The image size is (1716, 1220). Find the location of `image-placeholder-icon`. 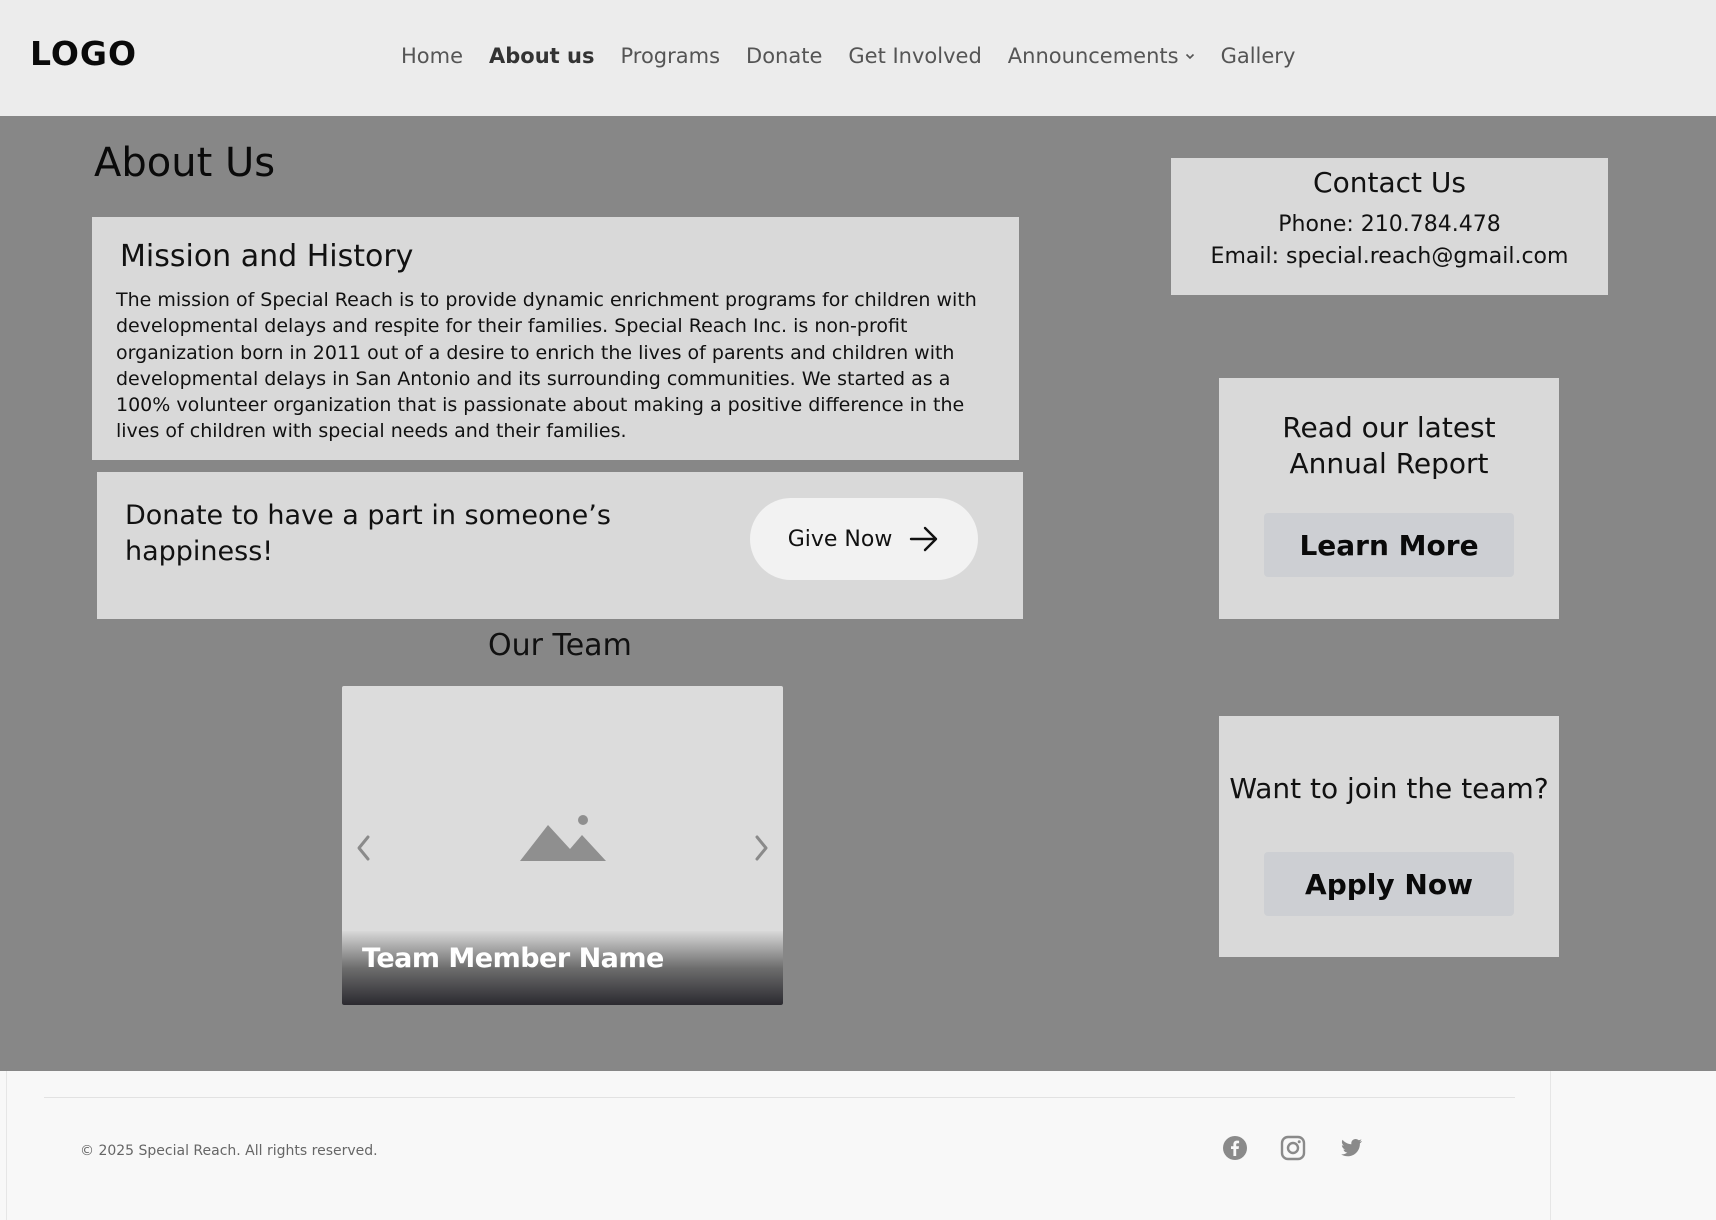

image-placeholder-icon is located at coordinates (563, 838).